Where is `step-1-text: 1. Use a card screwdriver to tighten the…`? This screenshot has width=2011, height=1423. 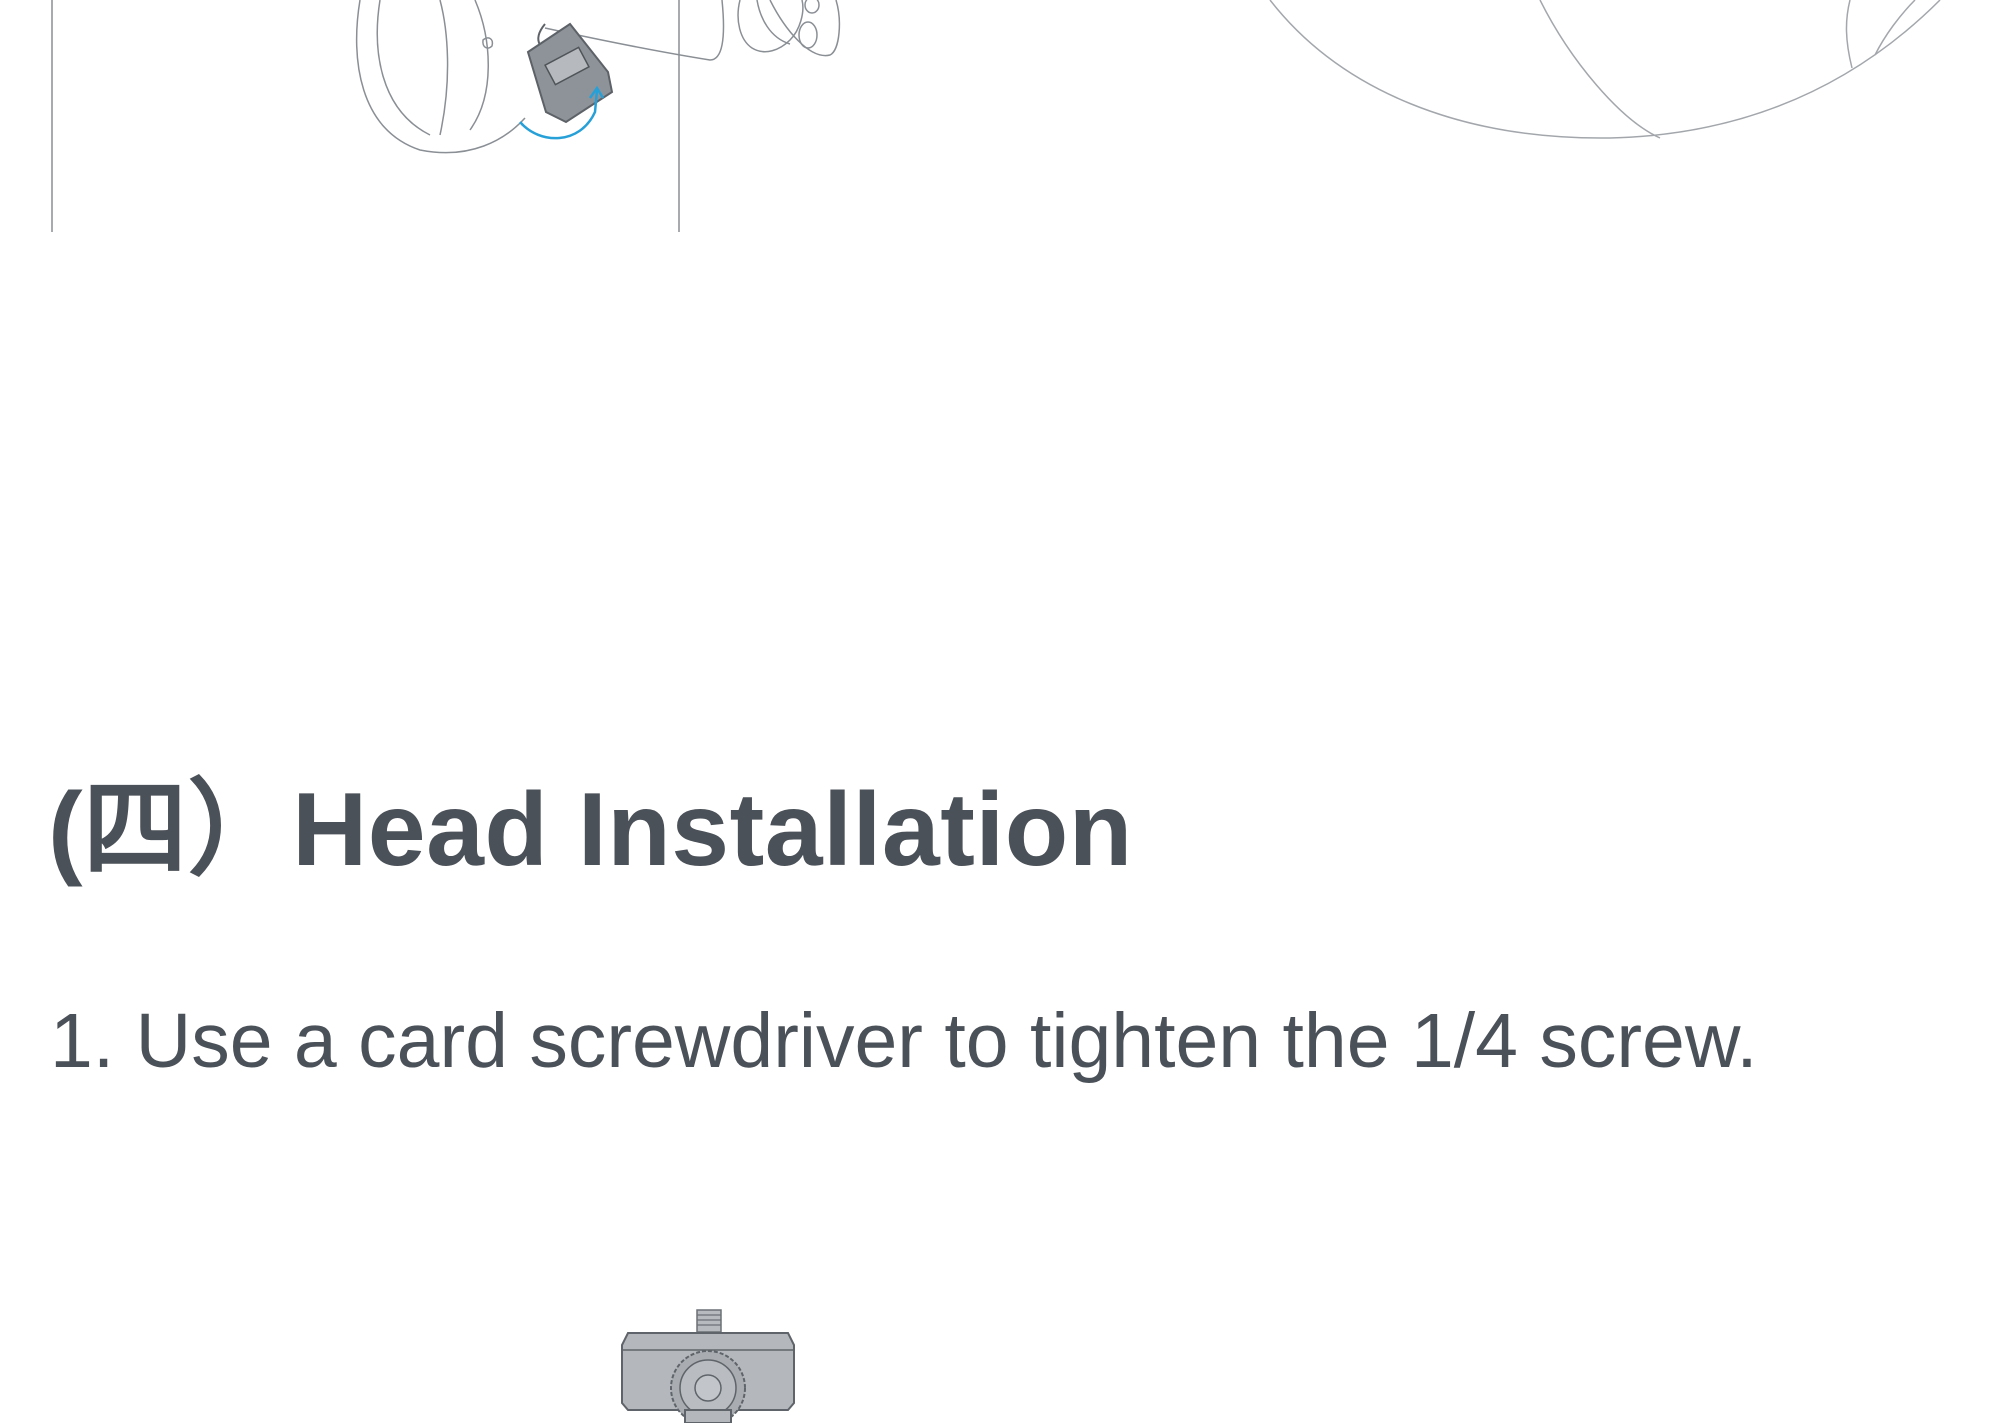 step-1-text: 1. Use a card screwdriver to tighten the… is located at coordinates (904, 1041).